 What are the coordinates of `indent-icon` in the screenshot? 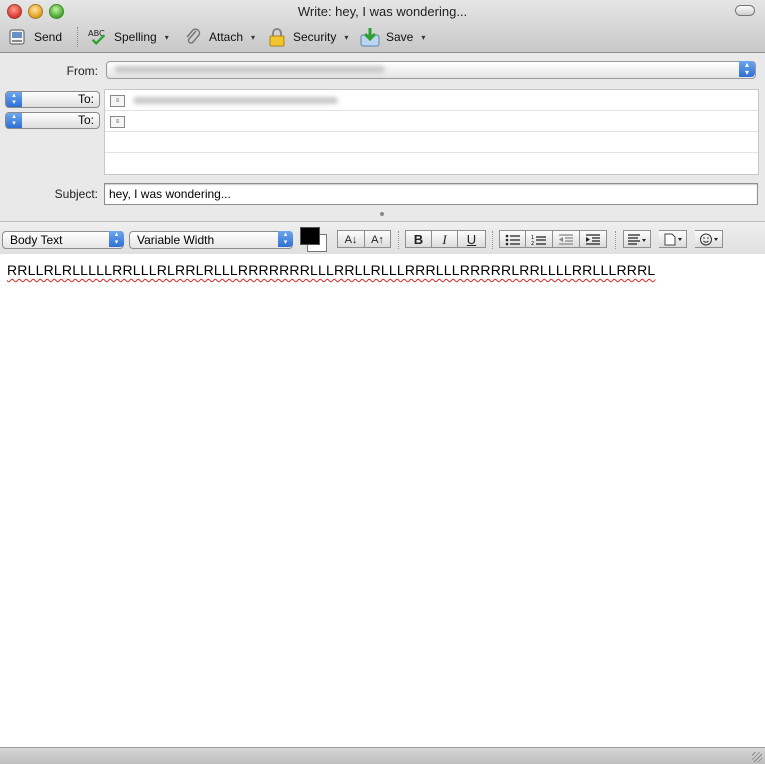 It's located at (593, 239).